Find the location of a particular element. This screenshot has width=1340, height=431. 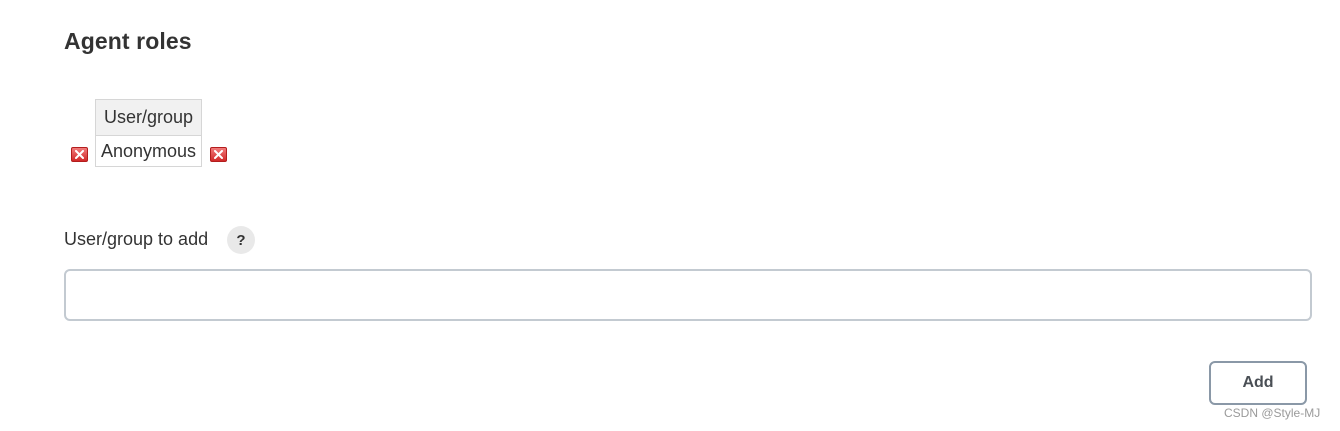

roles-table: User/group Anonymous is located at coordinates (148, 133).